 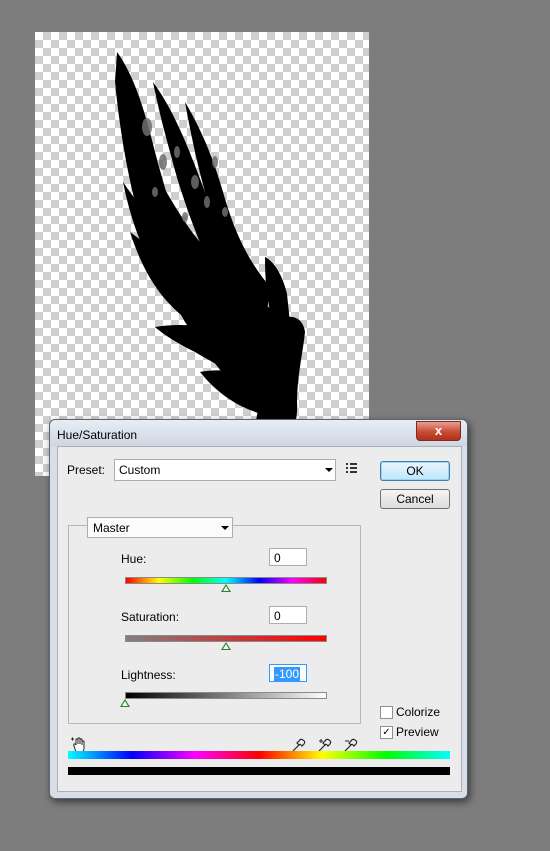 I want to click on output-color-spectrum, so click(x=259, y=771).